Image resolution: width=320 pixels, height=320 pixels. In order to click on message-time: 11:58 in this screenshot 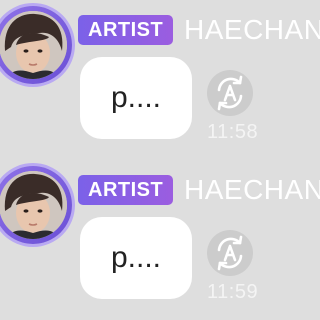, I will do `click(233, 132)`.